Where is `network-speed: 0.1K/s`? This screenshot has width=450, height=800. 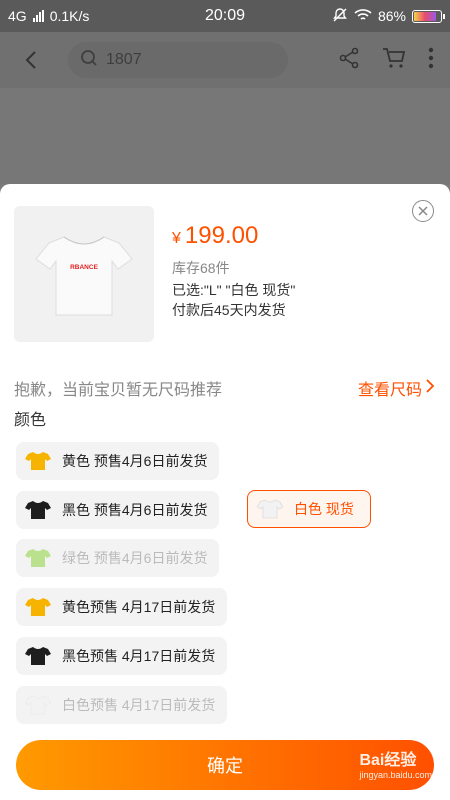 network-speed: 0.1K/s is located at coordinates (69, 16).